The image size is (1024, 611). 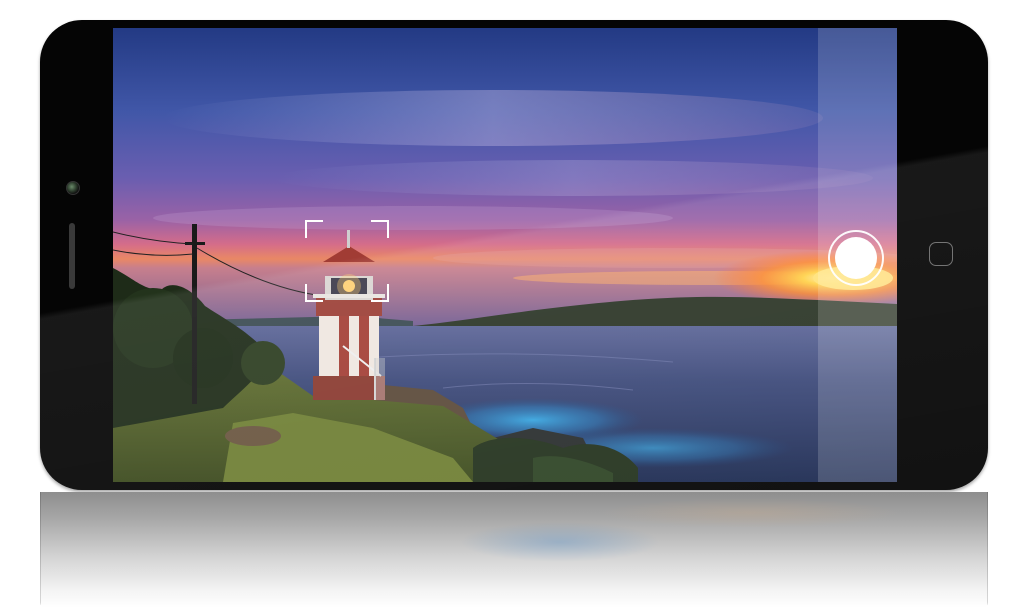 What do you see at coordinates (314, 229) in the screenshot?
I see `focus-corner-top-left` at bounding box center [314, 229].